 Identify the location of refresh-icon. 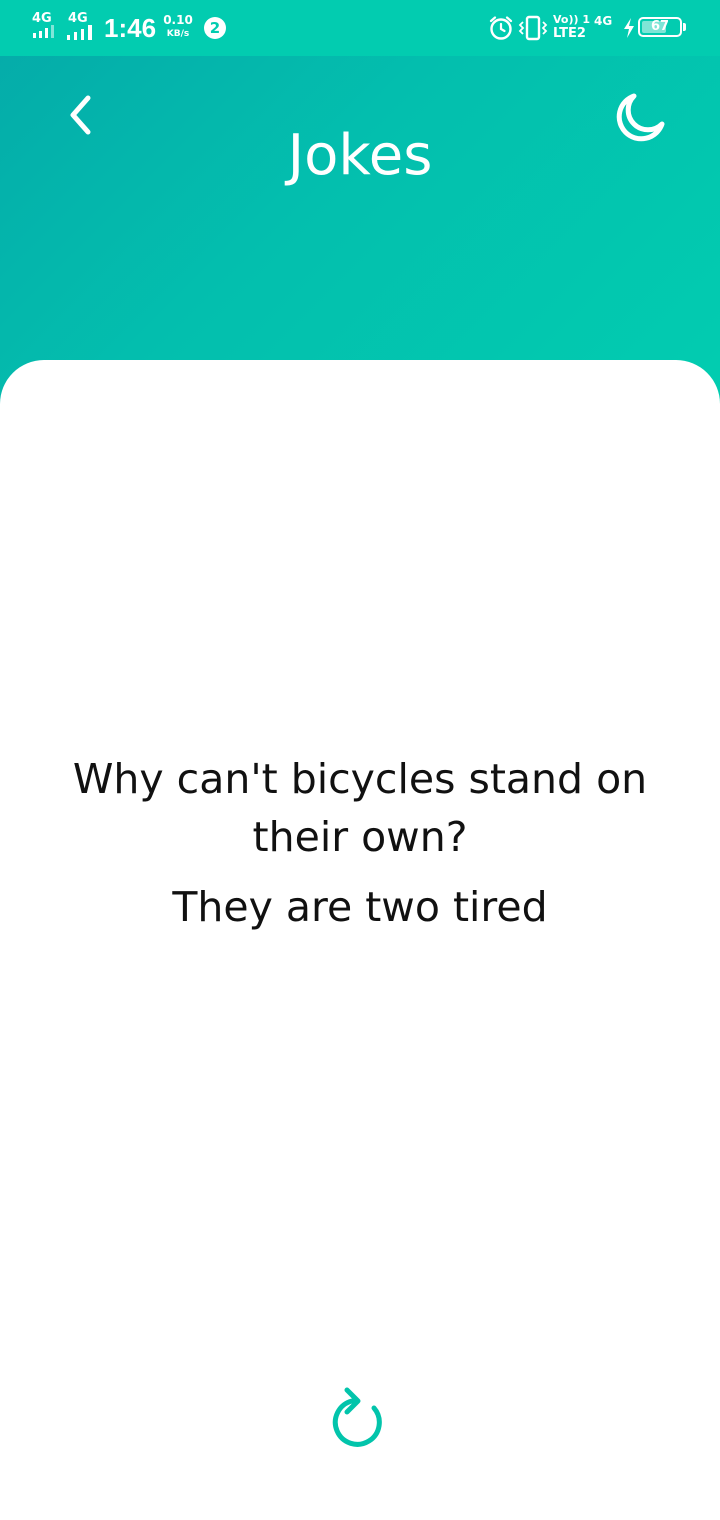
(357, 1417).